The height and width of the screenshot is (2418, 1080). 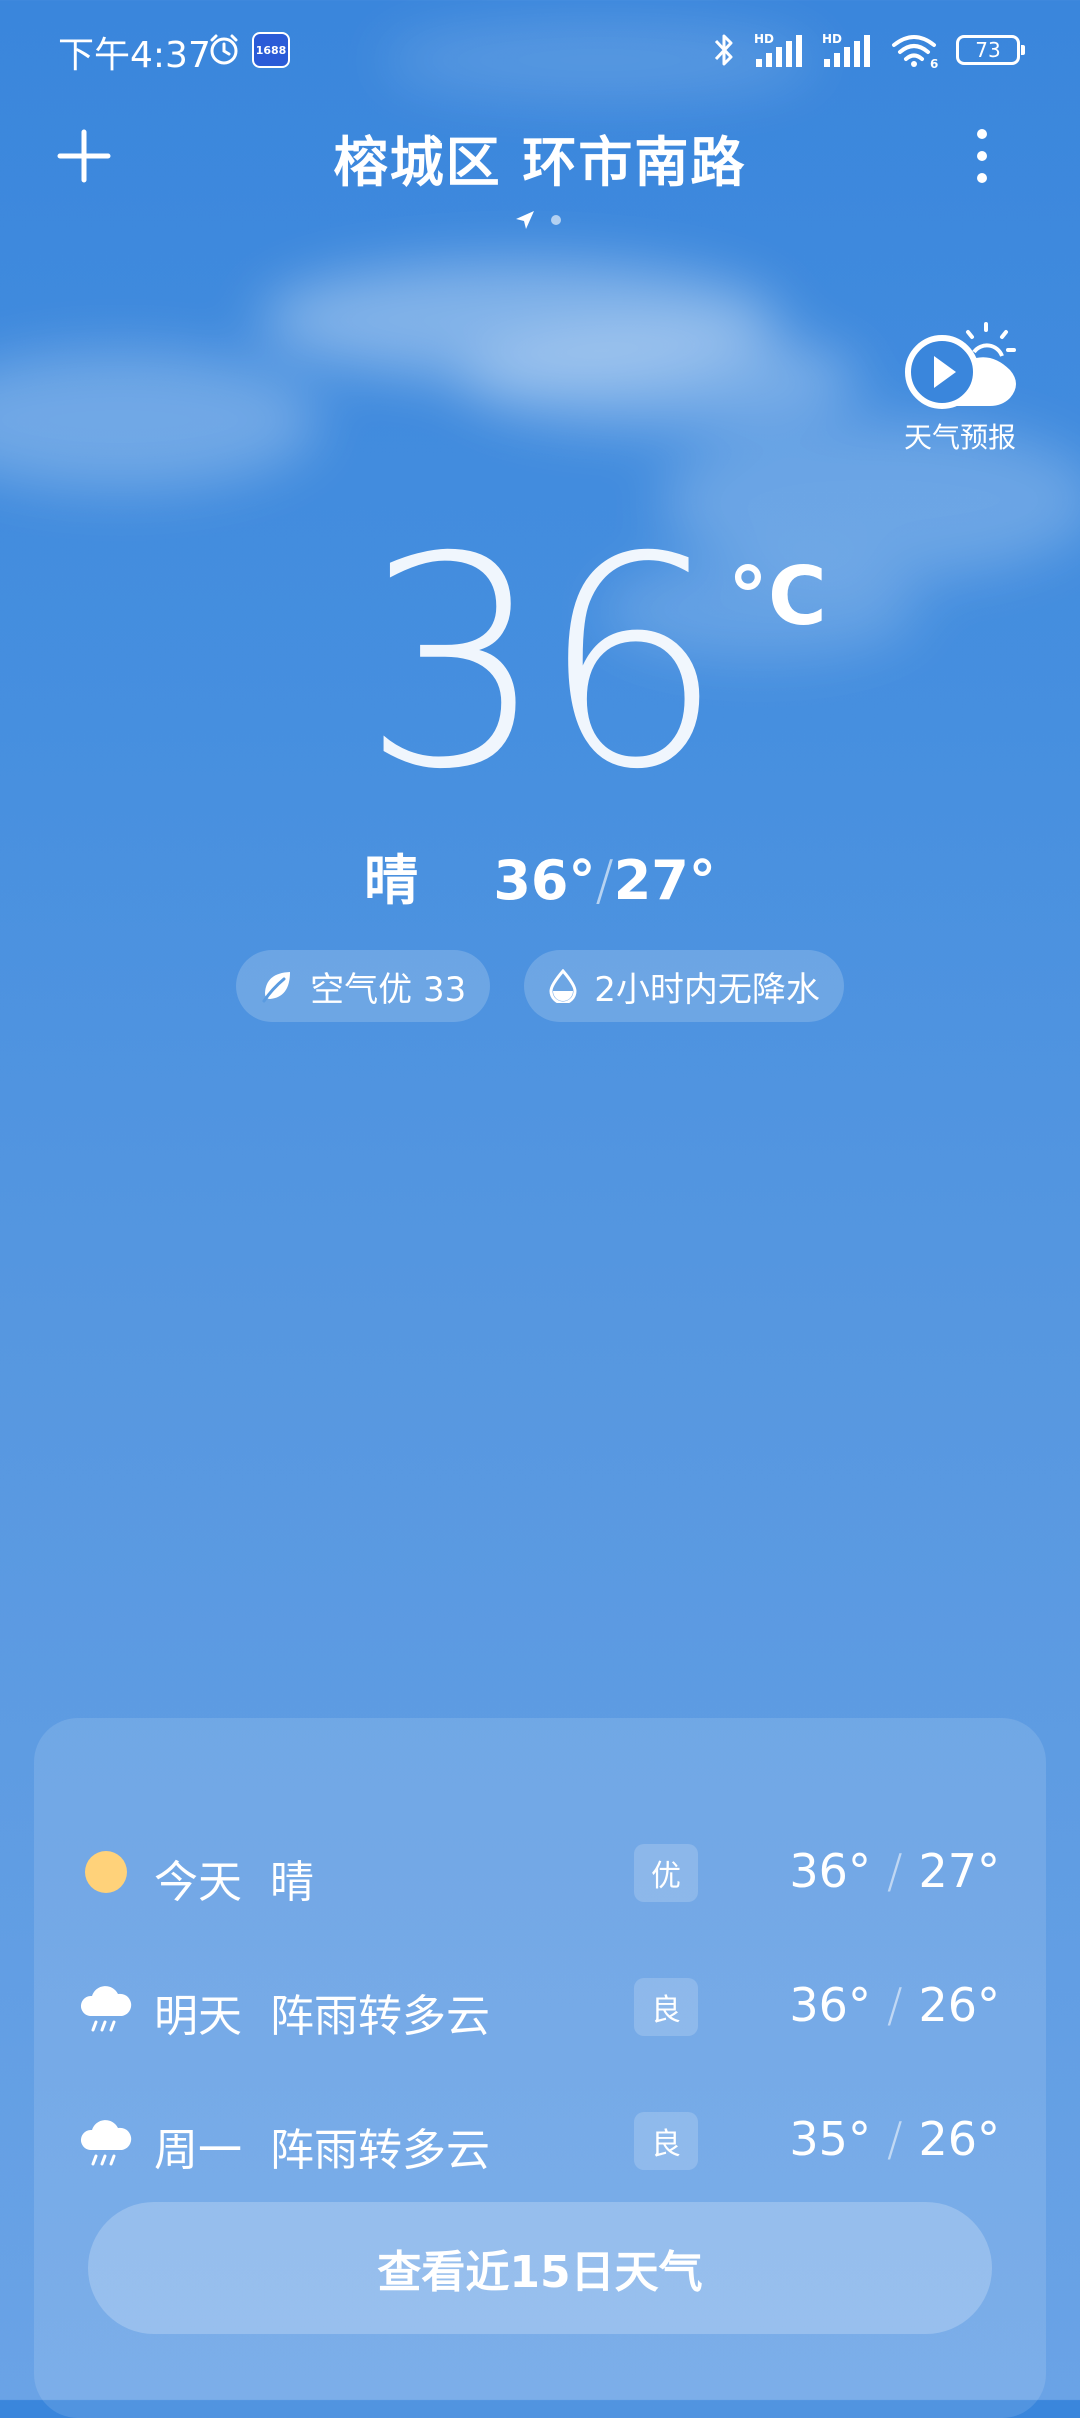 I want to click on sun-icon, so click(x=106, y=1872).